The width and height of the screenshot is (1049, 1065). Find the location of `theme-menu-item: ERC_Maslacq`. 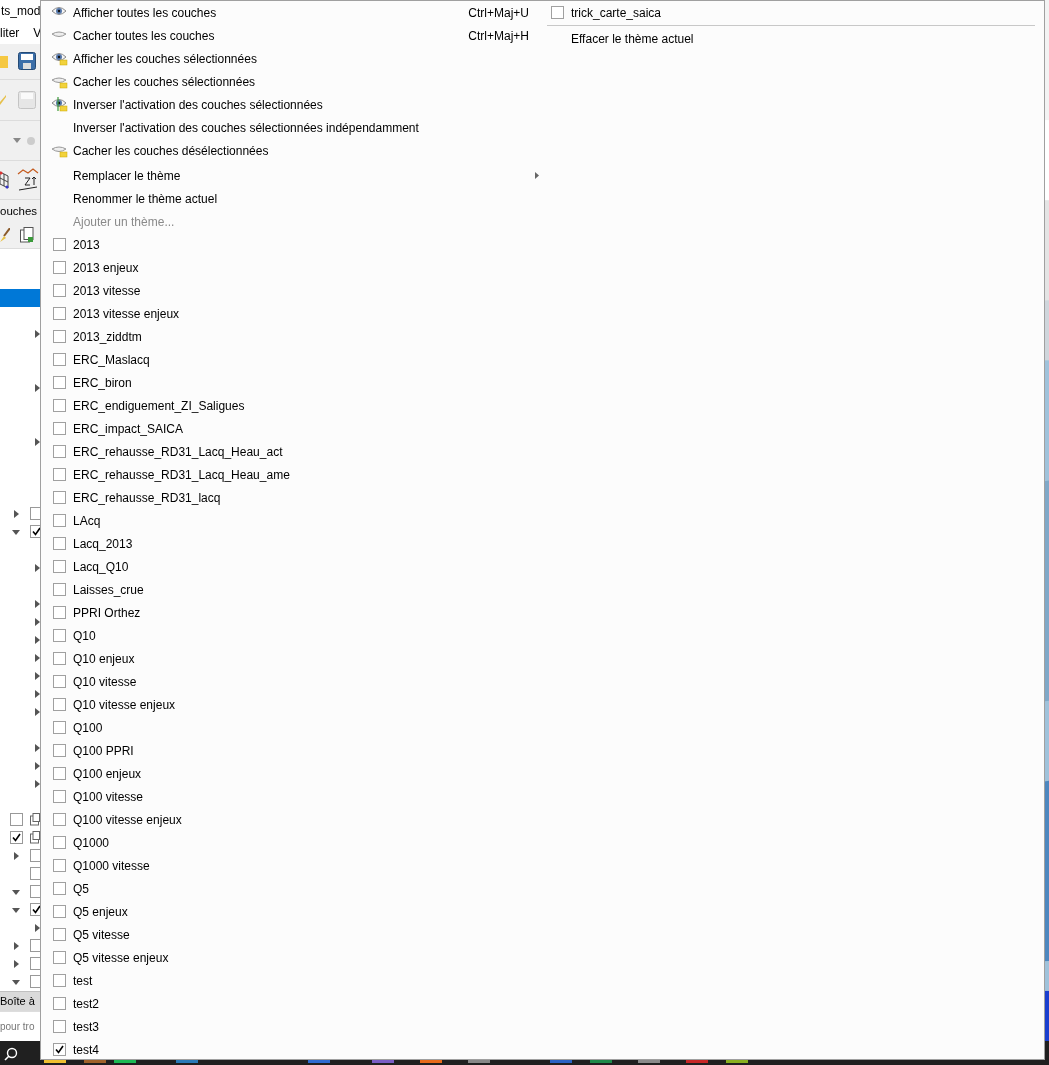

theme-menu-item: ERC_Maslacq is located at coordinates (292, 359).